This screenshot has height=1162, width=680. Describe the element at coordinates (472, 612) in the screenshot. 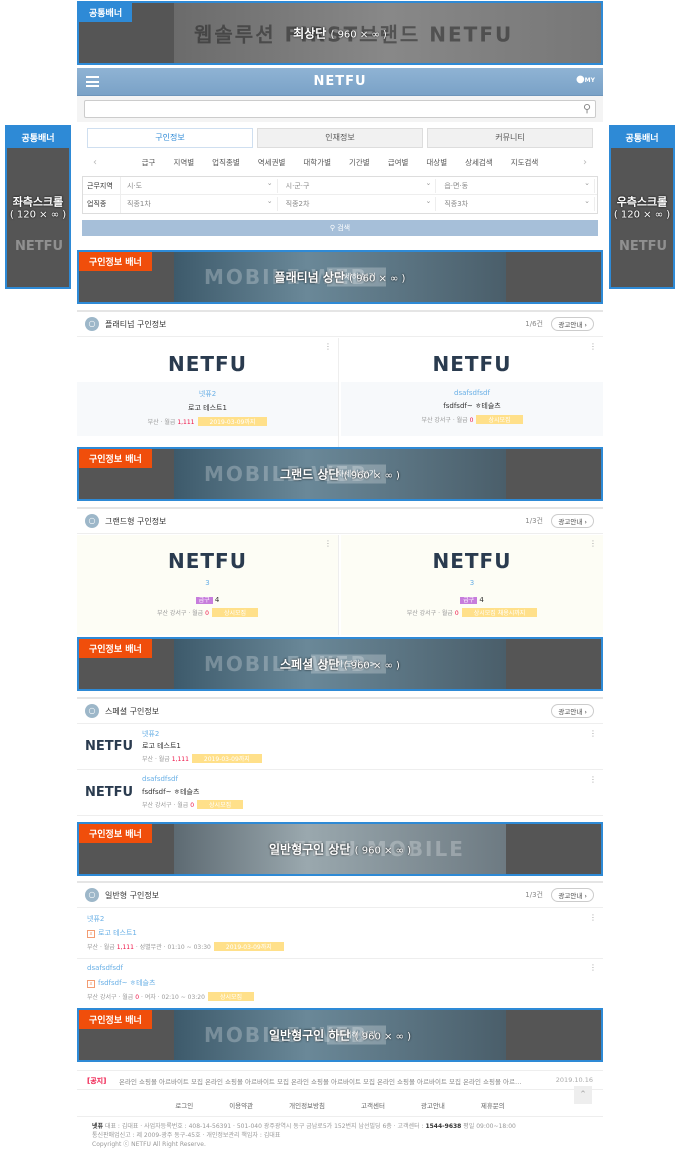

I see `job-info: 부산 강서구 · 월급 0 상시모집 채용시까지` at that location.